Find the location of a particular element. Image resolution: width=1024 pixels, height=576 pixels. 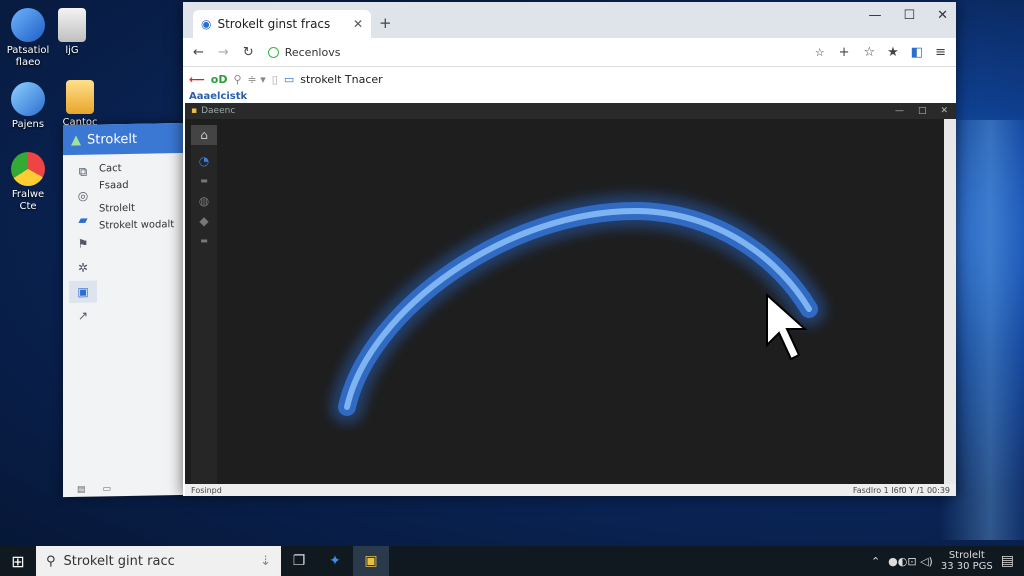

globe-icon is located at coordinates (28, 25).